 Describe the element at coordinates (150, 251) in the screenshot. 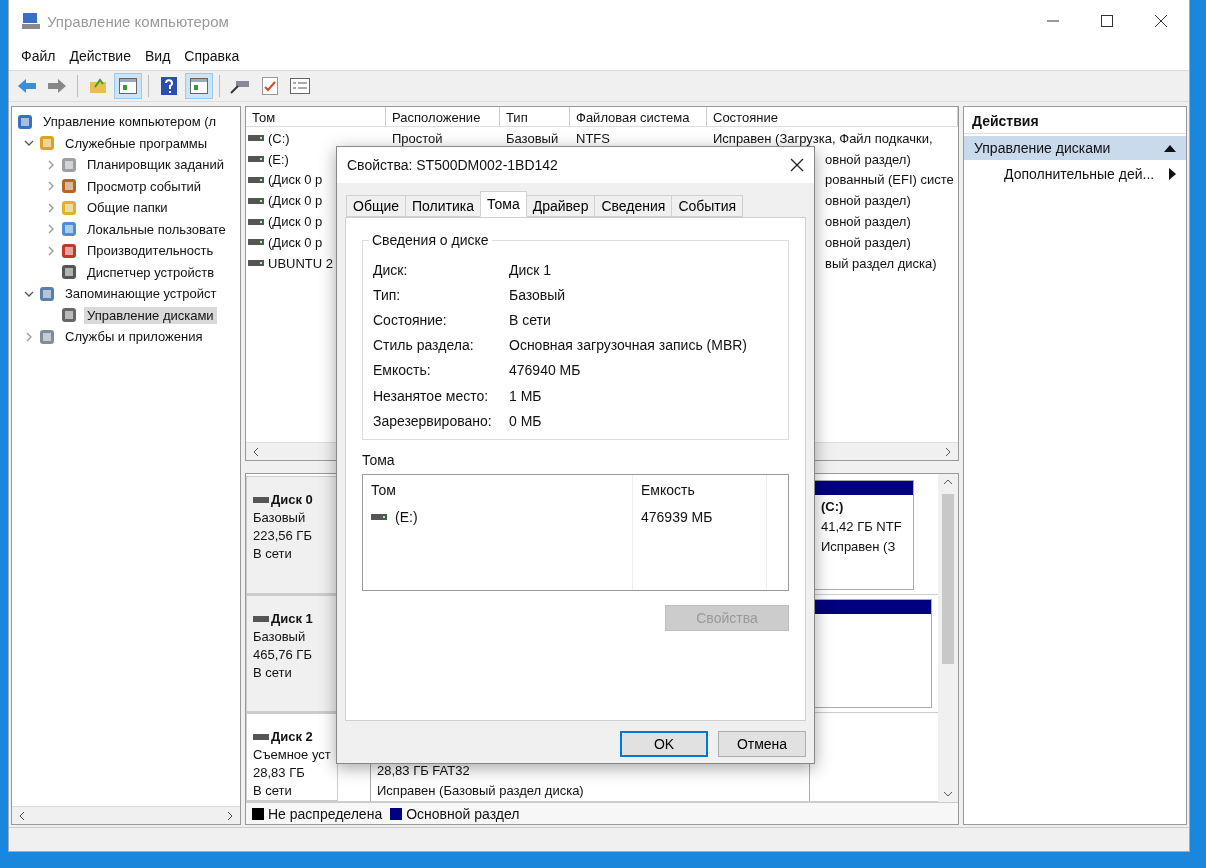

I see `tree-item: Производительность` at that location.